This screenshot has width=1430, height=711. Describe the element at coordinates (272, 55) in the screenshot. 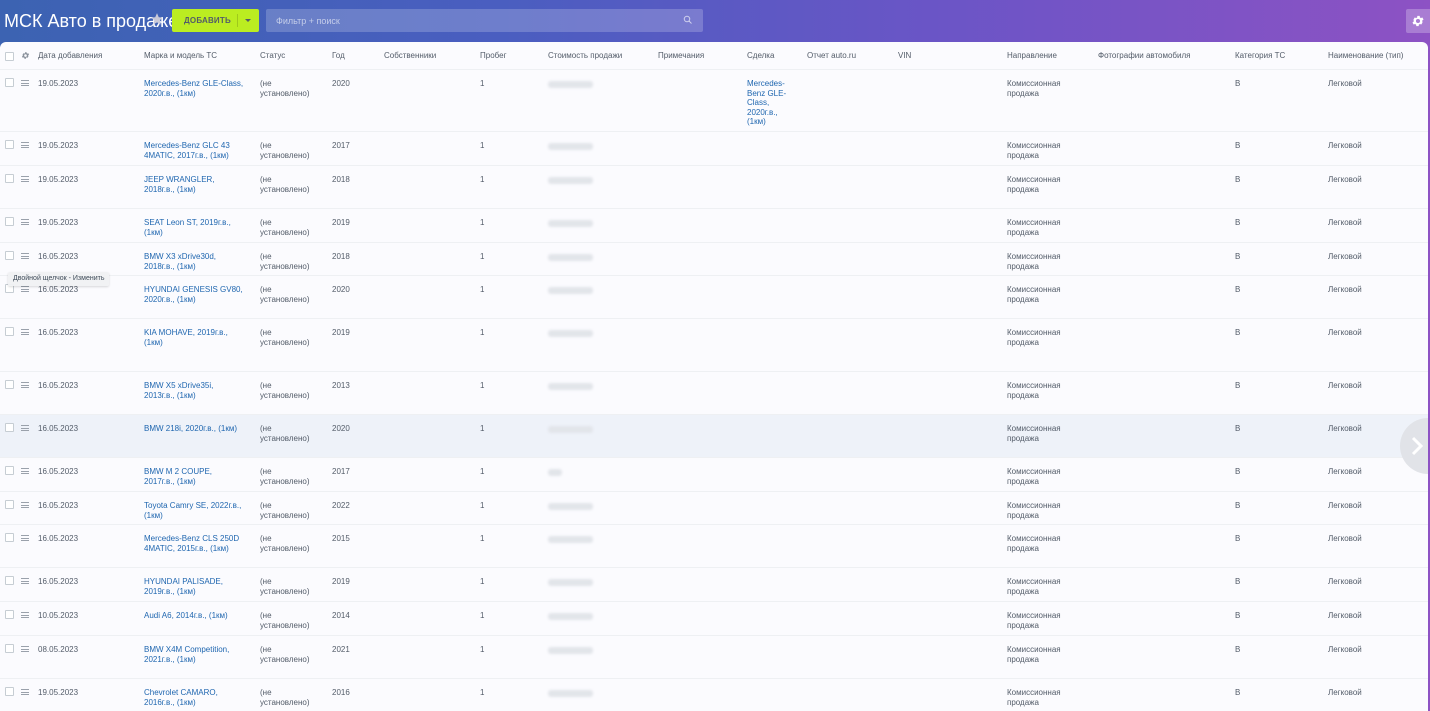

I see `column-header-status: Статус` at that location.